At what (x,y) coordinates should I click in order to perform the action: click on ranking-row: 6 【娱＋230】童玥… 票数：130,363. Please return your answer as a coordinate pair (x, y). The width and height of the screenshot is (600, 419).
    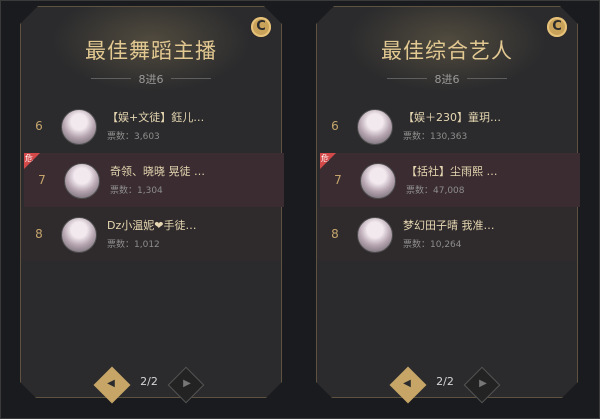
    Looking at the image, I should click on (447, 126).